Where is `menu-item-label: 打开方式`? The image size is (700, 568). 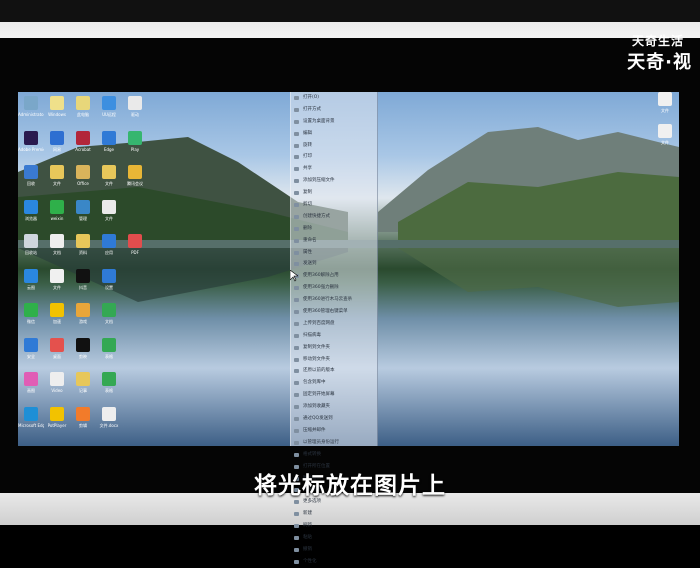 menu-item-label: 打开方式 is located at coordinates (312, 109).